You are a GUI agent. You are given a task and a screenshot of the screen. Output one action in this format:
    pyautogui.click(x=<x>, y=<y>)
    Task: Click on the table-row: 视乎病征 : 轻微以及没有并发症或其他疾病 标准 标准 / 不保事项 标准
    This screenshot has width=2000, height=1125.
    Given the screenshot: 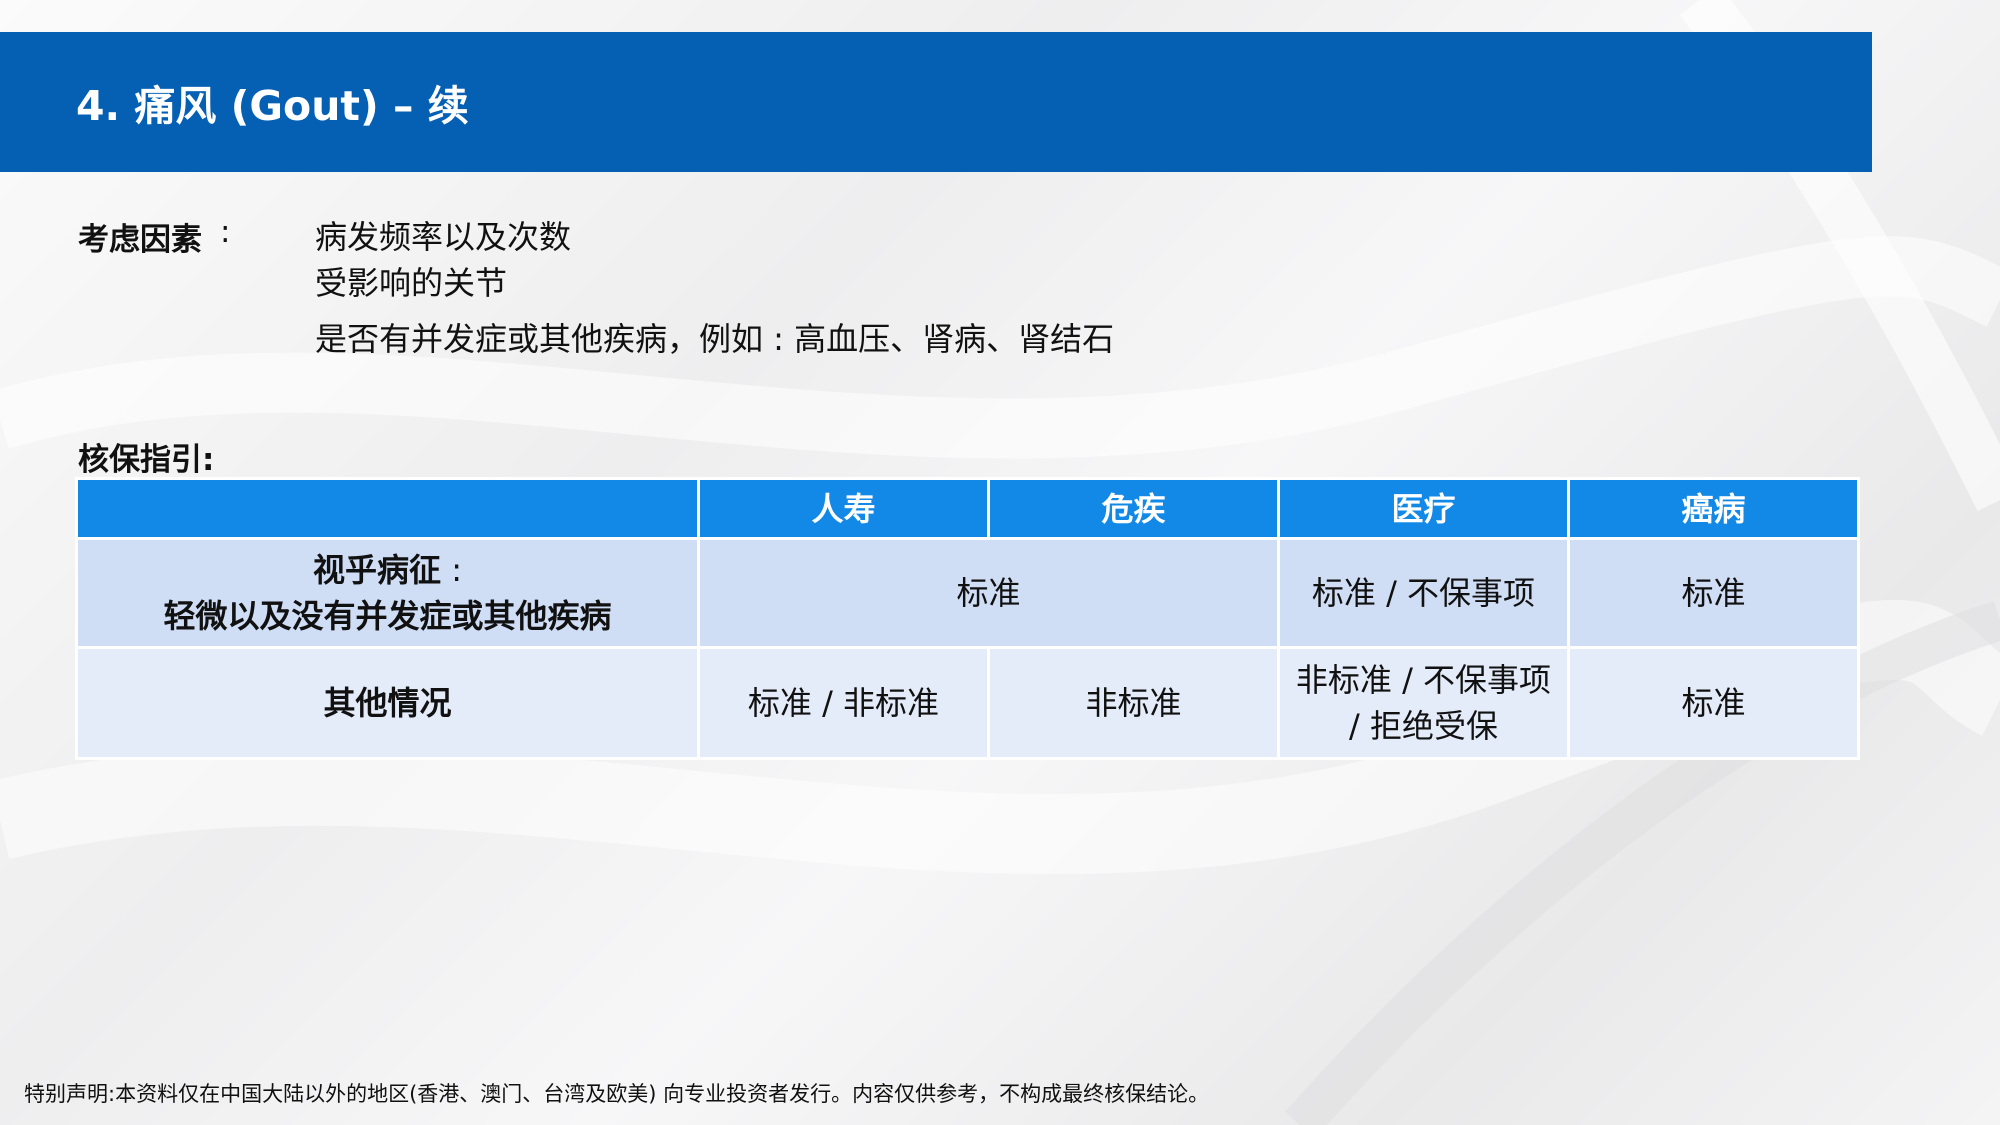 What is the action you would take?
    pyautogui.click(x=967, y=593)
    